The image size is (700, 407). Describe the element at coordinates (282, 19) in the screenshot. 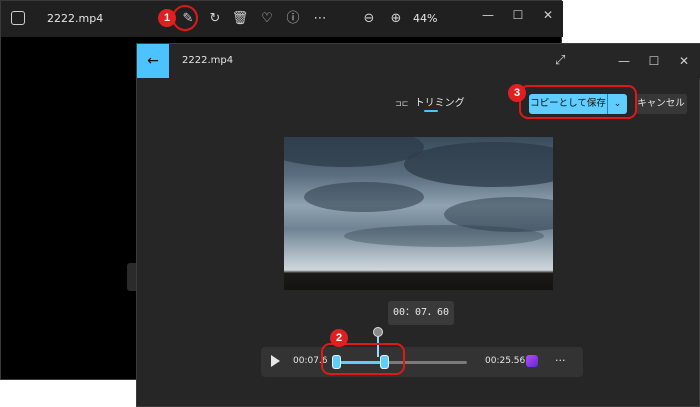

I see `viewer-titlebar: 2222.mp4 ✎ ↻ 🗑 ♡ ⓘ ⋯ ⊖ ⊕ 44% — ☐ ✕` at that location.